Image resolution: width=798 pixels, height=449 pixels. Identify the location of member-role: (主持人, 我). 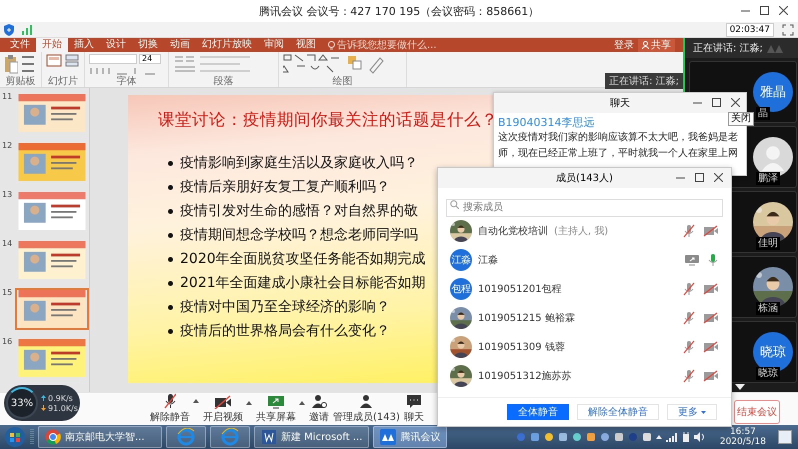
(581, 231).